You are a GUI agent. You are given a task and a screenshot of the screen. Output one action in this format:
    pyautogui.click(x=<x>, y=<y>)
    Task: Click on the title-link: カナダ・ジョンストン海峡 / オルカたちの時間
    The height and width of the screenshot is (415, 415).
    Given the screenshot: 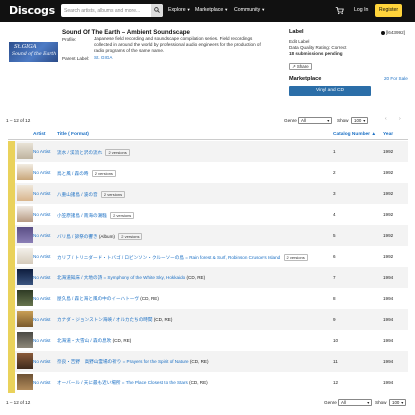 What is the action you would take?
    pyautogui.click(x=104, y=319)
    